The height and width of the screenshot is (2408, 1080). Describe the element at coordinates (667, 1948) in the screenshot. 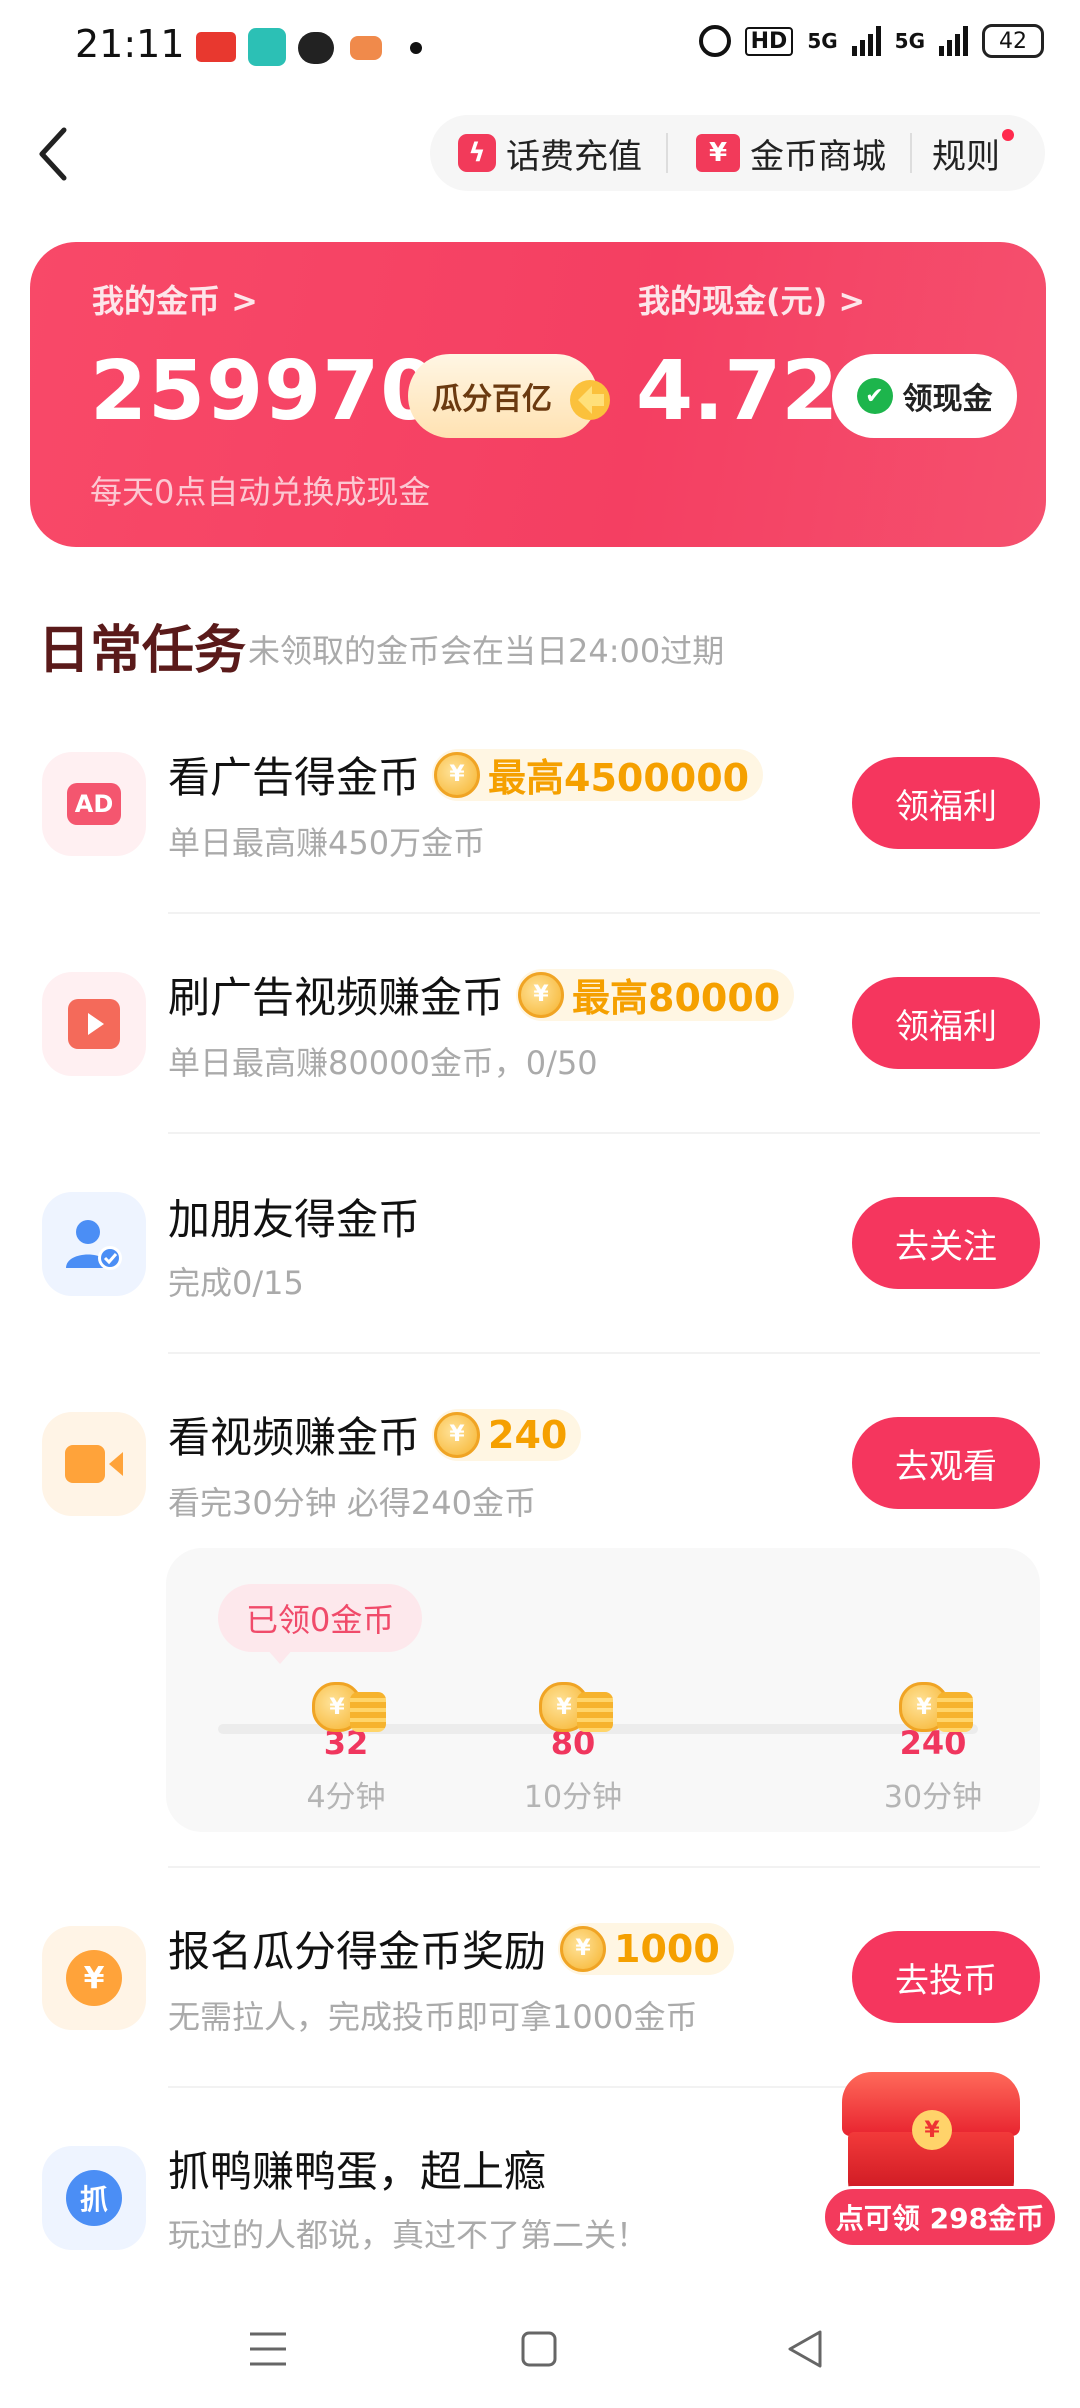

I see `reward-value: 1000` at that location.